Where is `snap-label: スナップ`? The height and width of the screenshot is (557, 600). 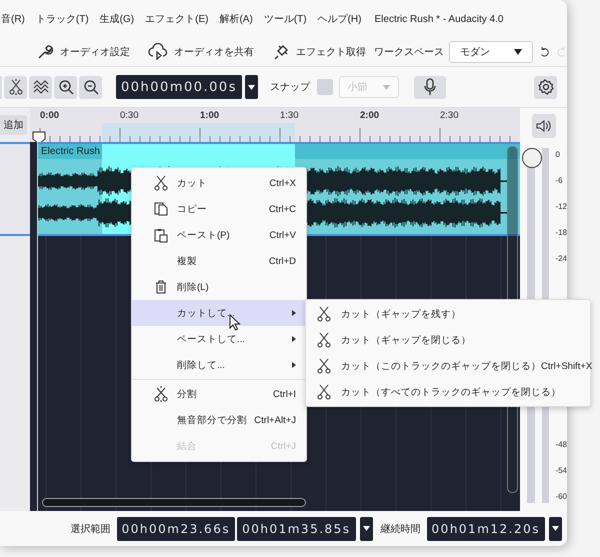
snap-label: スナップ is located at coordinates (290, 87).